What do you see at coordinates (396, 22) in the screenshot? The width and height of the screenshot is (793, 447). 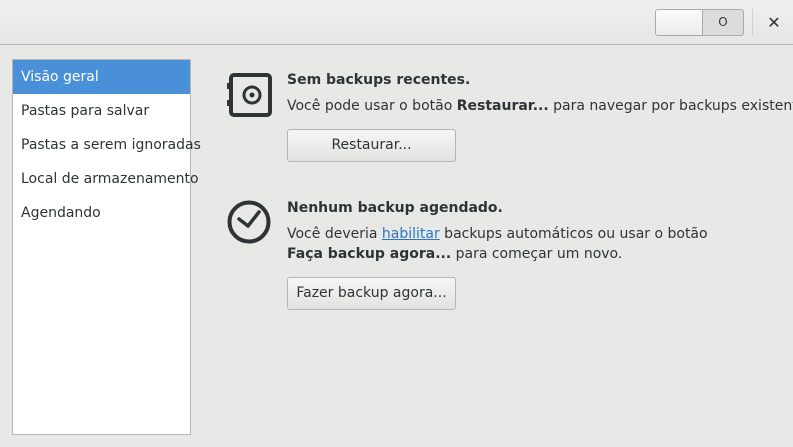 I see `header-bar: O ✕` at bounding box center [396, 22].